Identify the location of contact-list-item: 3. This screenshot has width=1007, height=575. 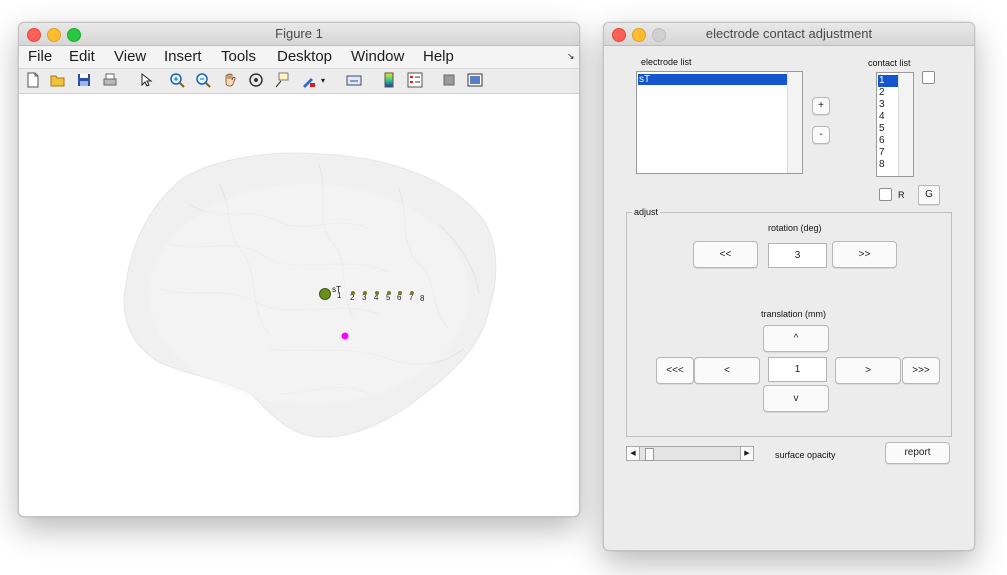
(888, 105).